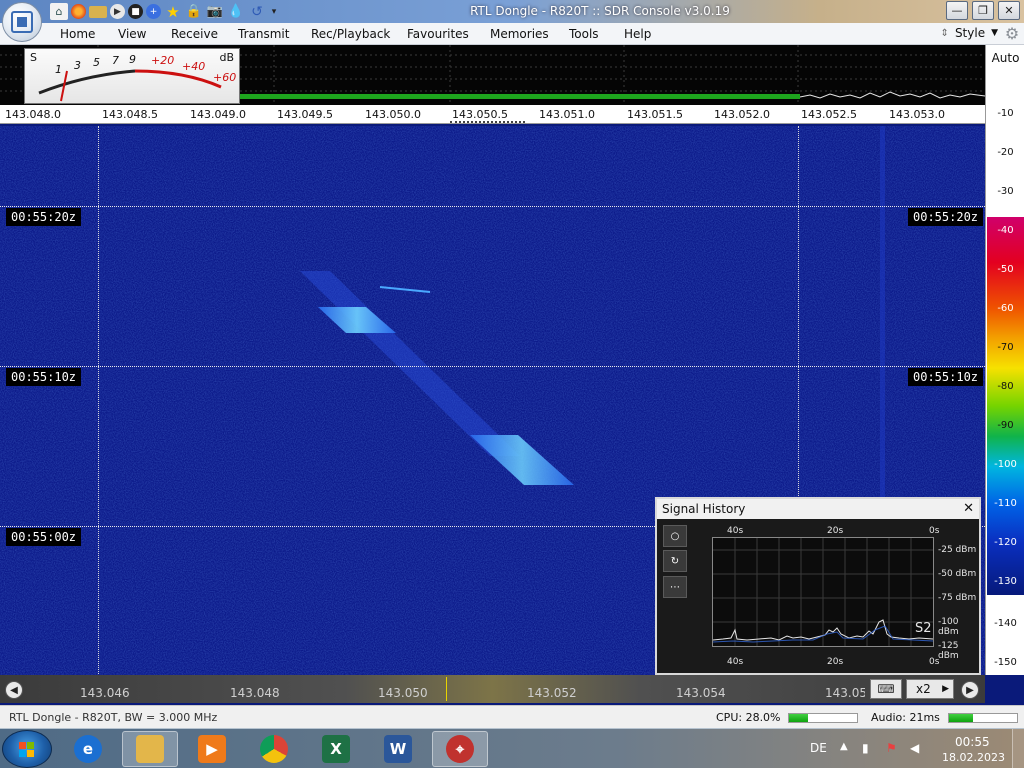  What do you see at coordinates (1005, 503) in the screenshot?
I see `db-label: -110` at bounding box center [1005, 503].